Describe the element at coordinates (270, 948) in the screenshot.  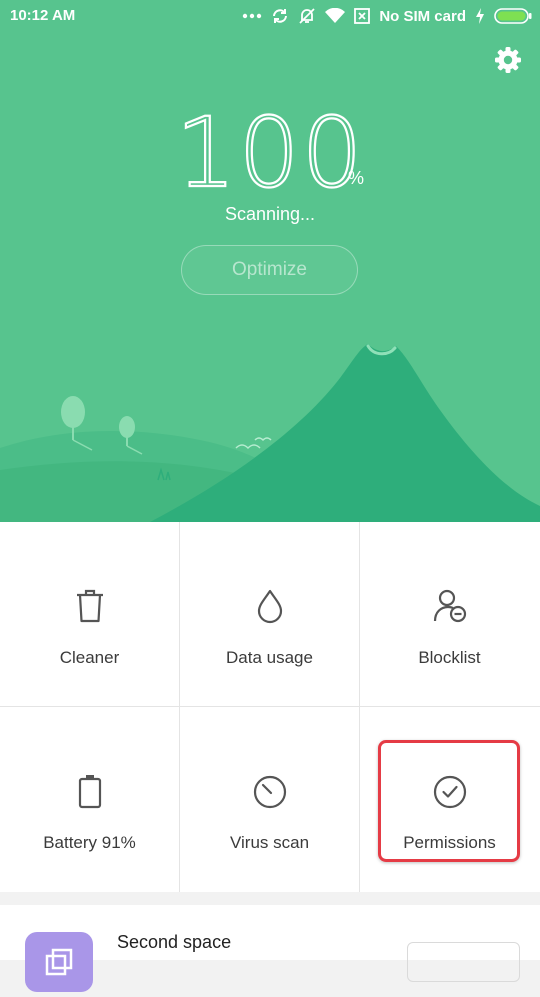
I see `second-space-card: Second space` at that location.